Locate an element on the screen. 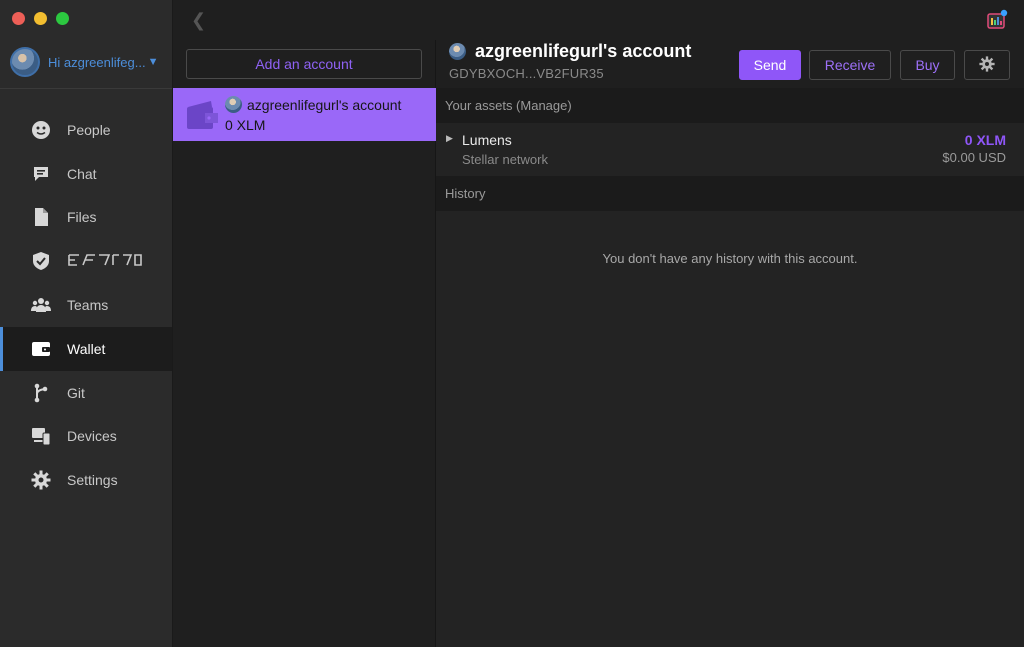  window-controls is located at coordinates (40, 18).